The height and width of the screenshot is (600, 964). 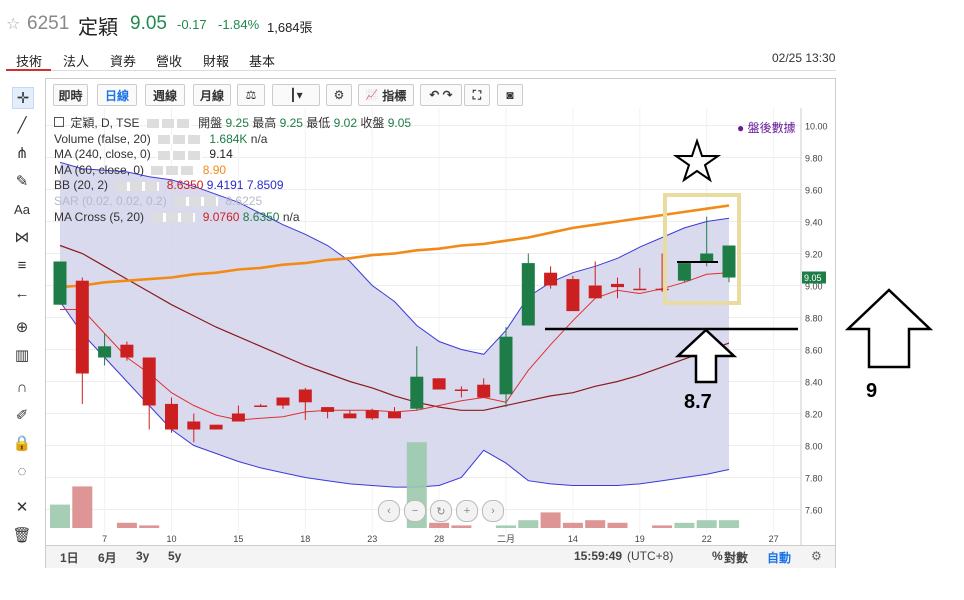 What do you see at coordinates (13, 24) in the screenshot?
I see `favorite-star-icon: ☆` at bounding box center [13, 24].